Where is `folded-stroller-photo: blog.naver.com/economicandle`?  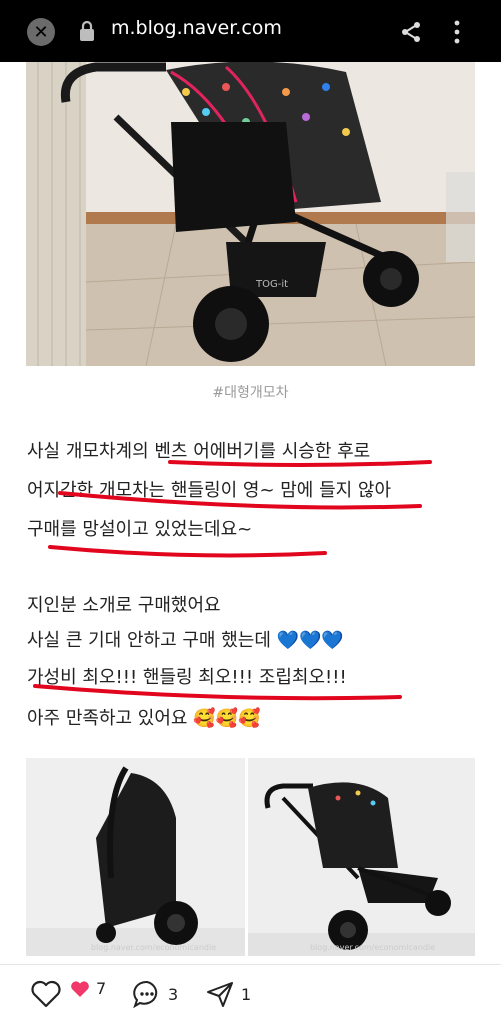 folded-stroller-photo: blog.naver.com/economicandle is located at coordinates (135, 857).